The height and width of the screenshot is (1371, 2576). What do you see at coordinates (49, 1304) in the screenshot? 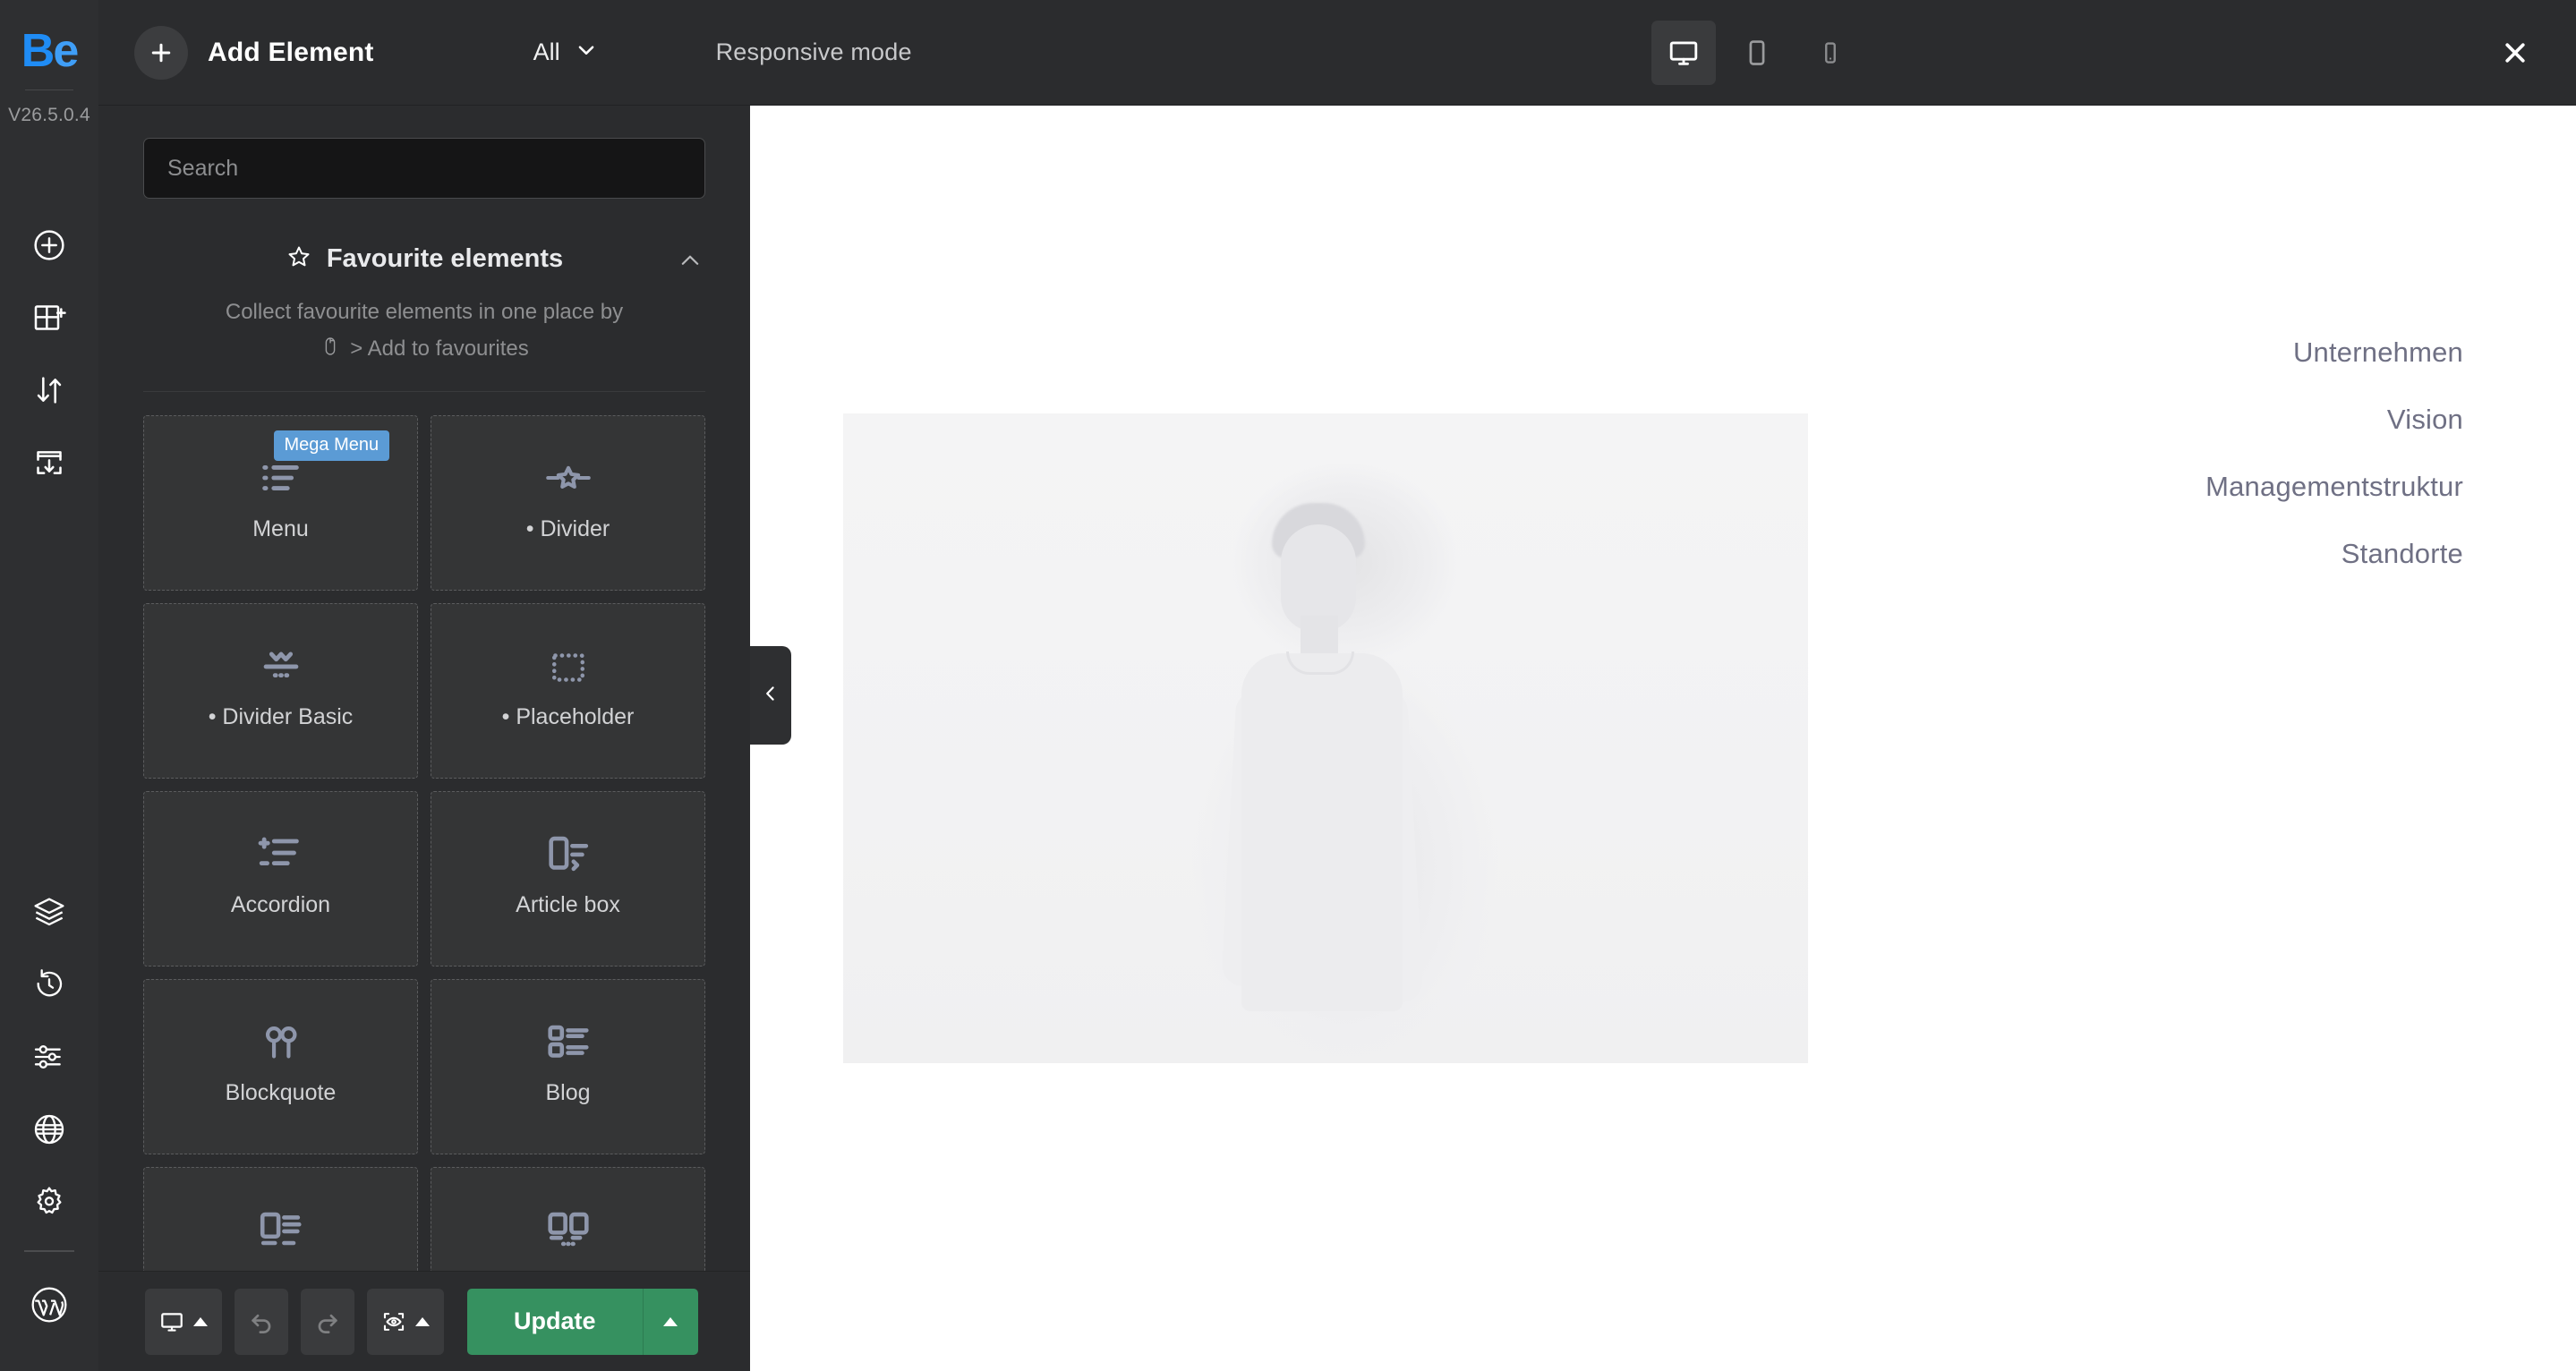
I see `wordpress-icon` at bounding box center [49, 1304].